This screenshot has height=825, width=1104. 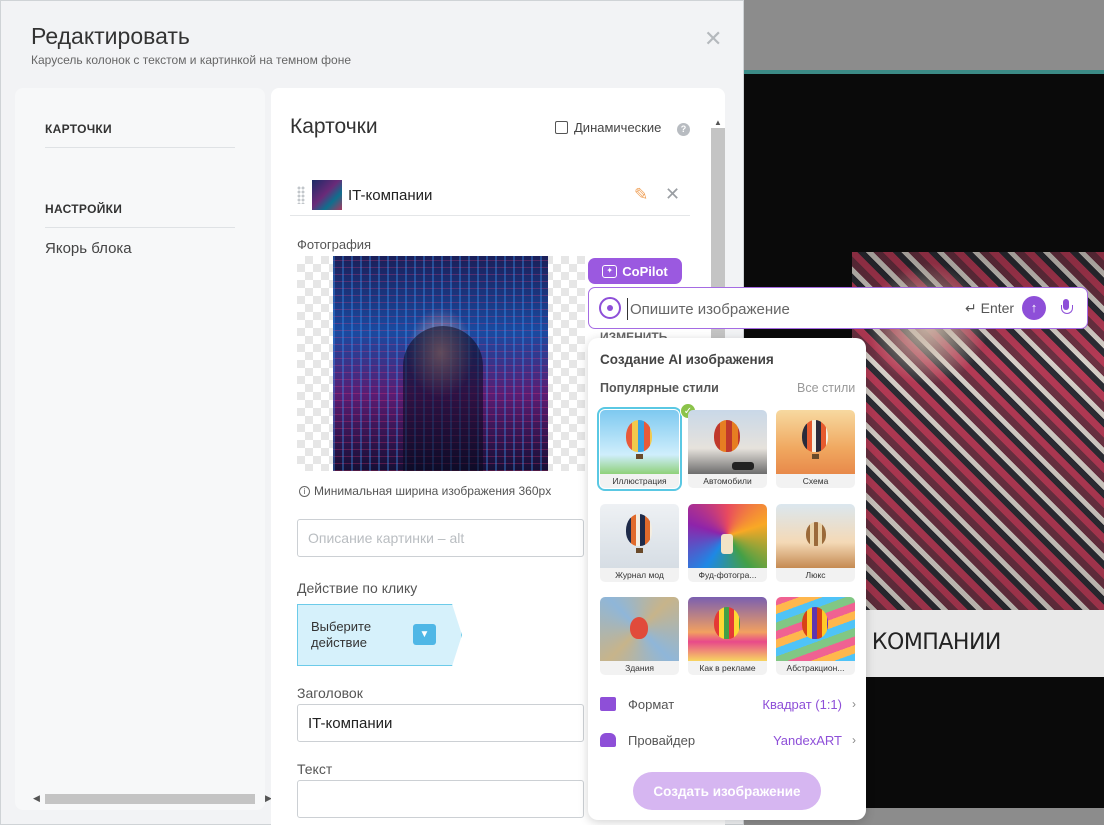 I want to click on dynamic-checkbox: Динамические, so click(x=608, y=127).